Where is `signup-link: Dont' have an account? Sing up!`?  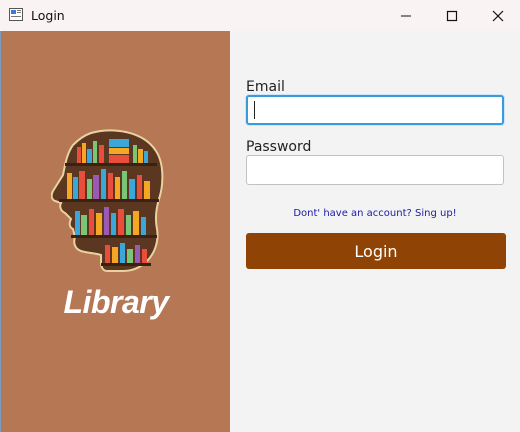
signup-link: Dont' have an account? Sing up! is located at coordinates (375, 213).